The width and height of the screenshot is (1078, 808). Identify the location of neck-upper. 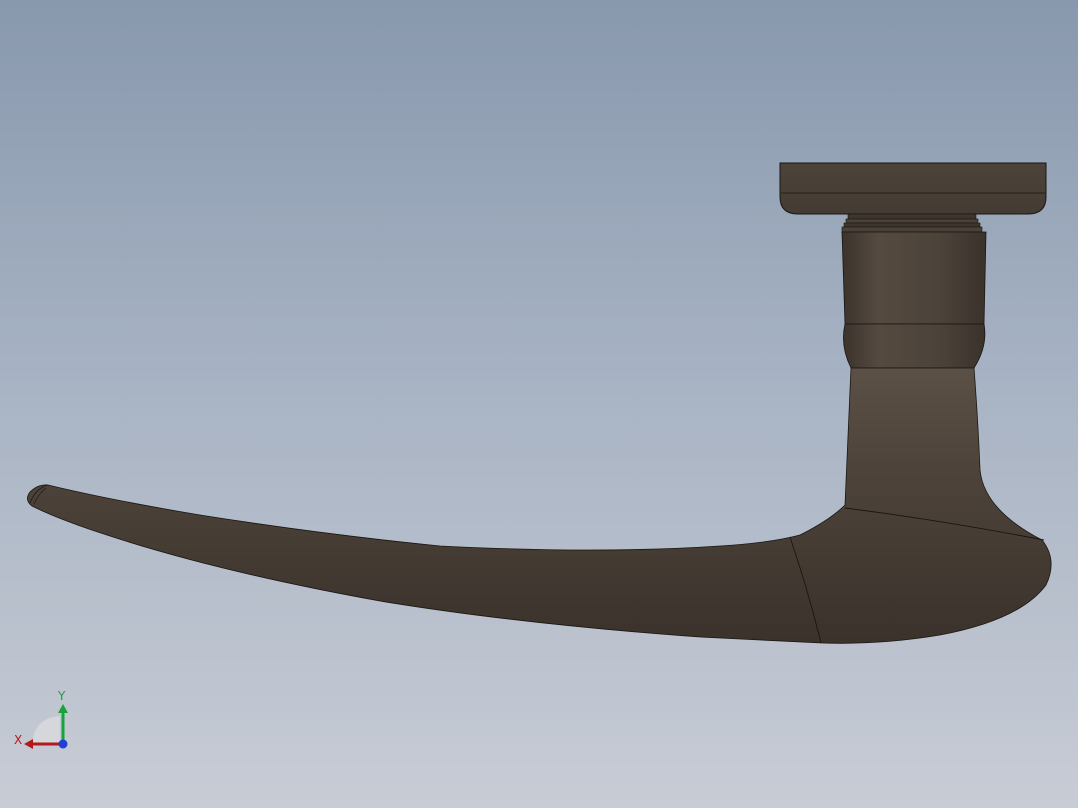
(914, 278).